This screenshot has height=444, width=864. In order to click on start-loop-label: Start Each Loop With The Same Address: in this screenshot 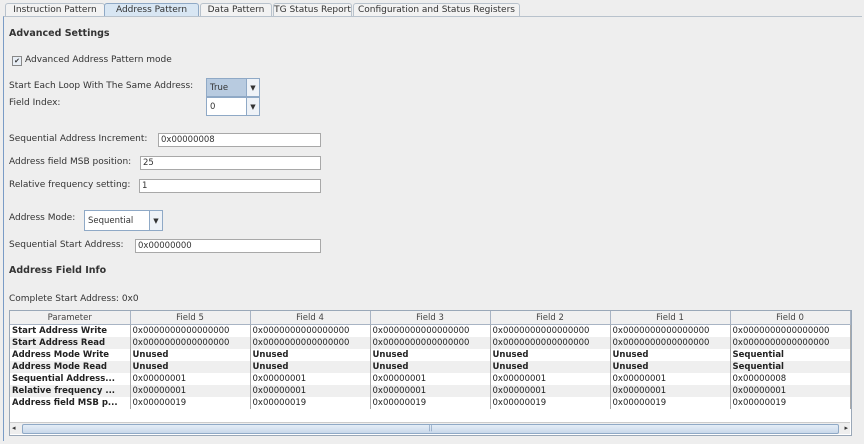, I will do `click(101, 86)`.